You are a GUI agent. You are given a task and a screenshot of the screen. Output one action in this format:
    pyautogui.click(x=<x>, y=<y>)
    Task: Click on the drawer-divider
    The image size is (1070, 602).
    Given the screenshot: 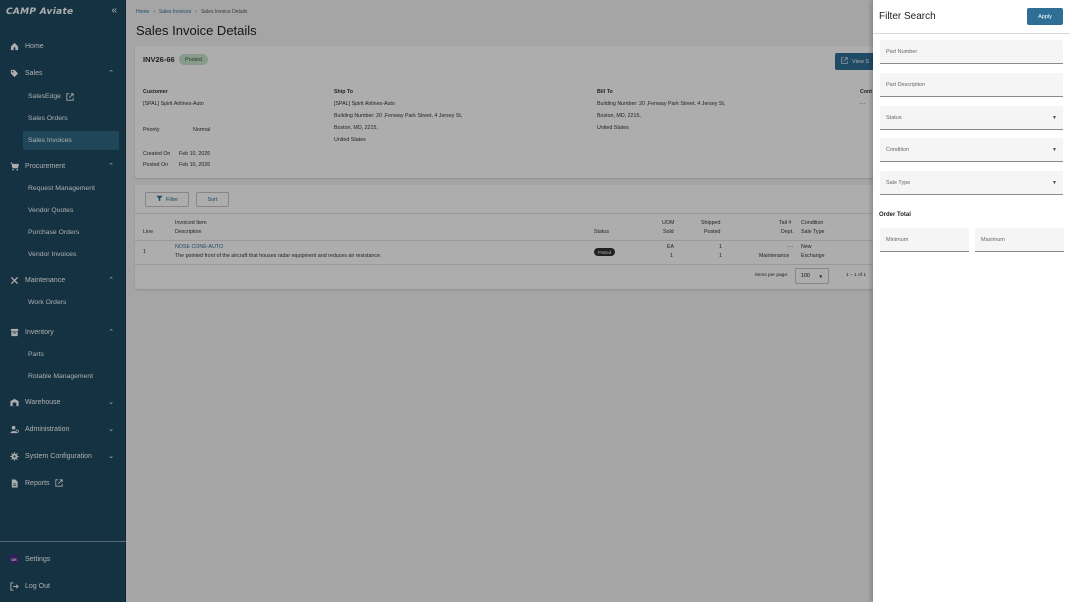 What is the action you would take?
    pyautogui.click(x=971, y=33)
    